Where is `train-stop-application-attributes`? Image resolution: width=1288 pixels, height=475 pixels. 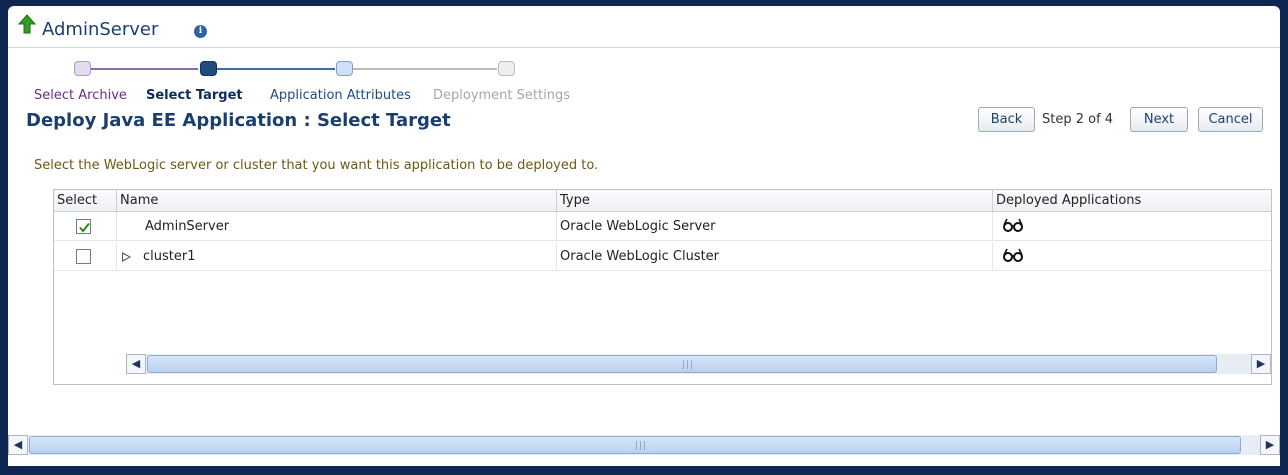 train-stop-application-attributes is located at coordinates (344, 68).